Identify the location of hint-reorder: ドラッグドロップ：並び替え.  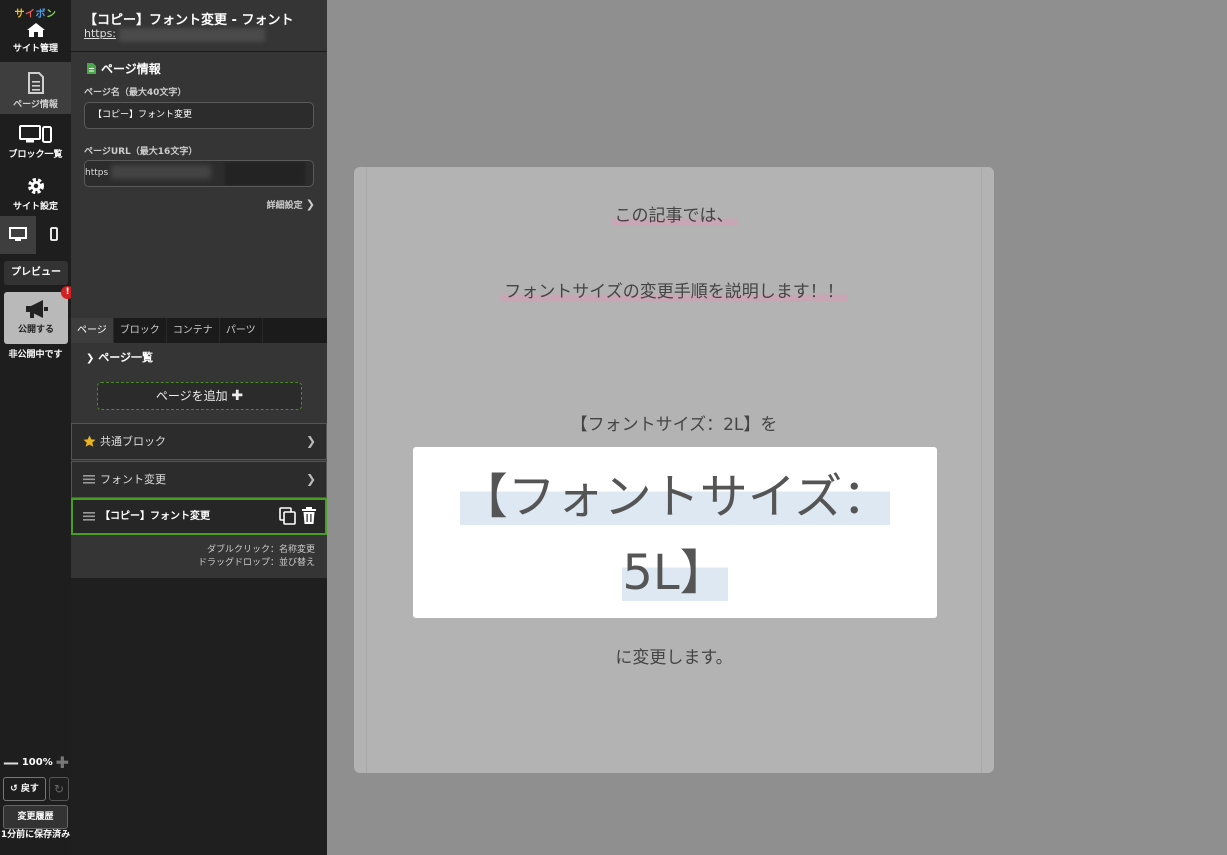
(256, 563).